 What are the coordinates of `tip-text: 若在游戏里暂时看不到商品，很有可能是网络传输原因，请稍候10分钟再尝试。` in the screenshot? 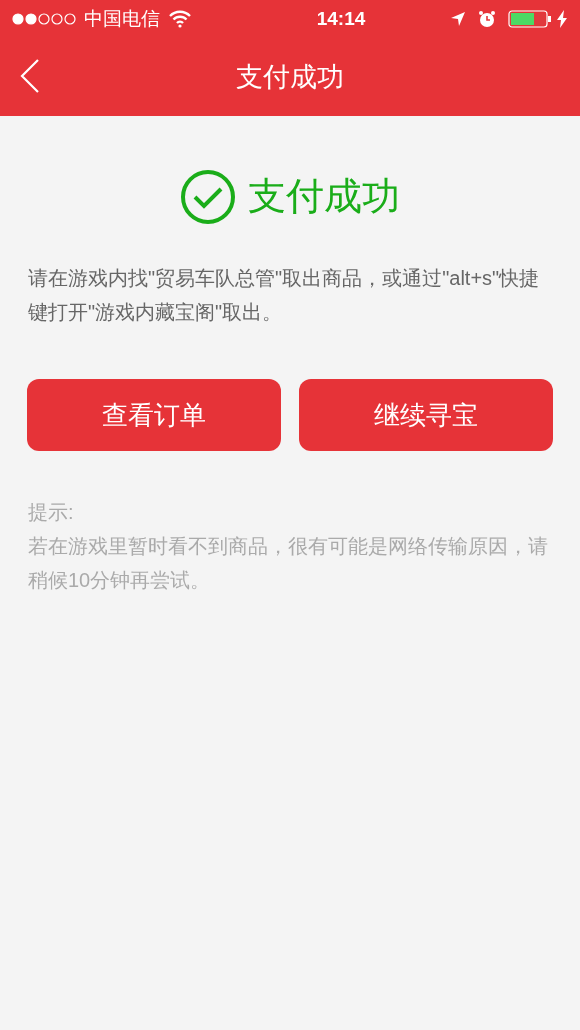 It's located at (288, 563).